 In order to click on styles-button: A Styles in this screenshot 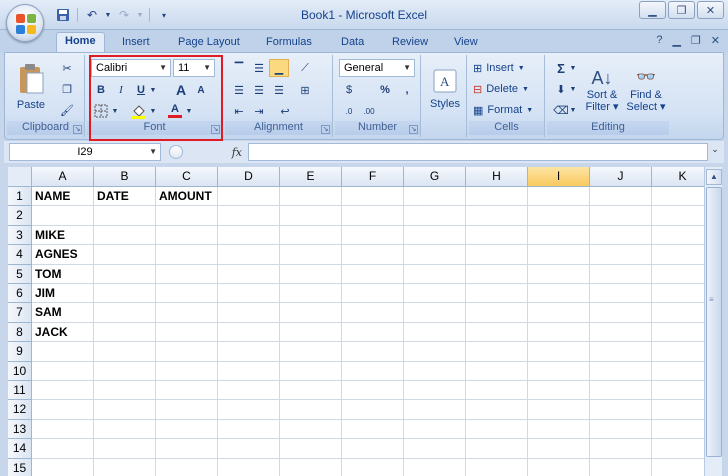, I will do `click(445, 89)`.